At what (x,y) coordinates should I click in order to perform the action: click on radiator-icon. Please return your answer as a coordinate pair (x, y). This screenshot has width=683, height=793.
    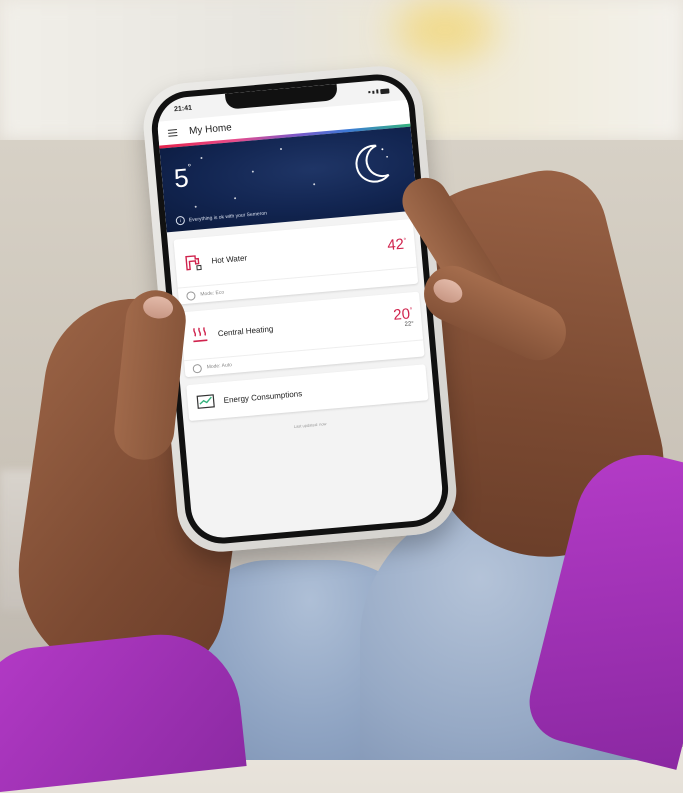
    Looking at the image, I should click on (200, 335).